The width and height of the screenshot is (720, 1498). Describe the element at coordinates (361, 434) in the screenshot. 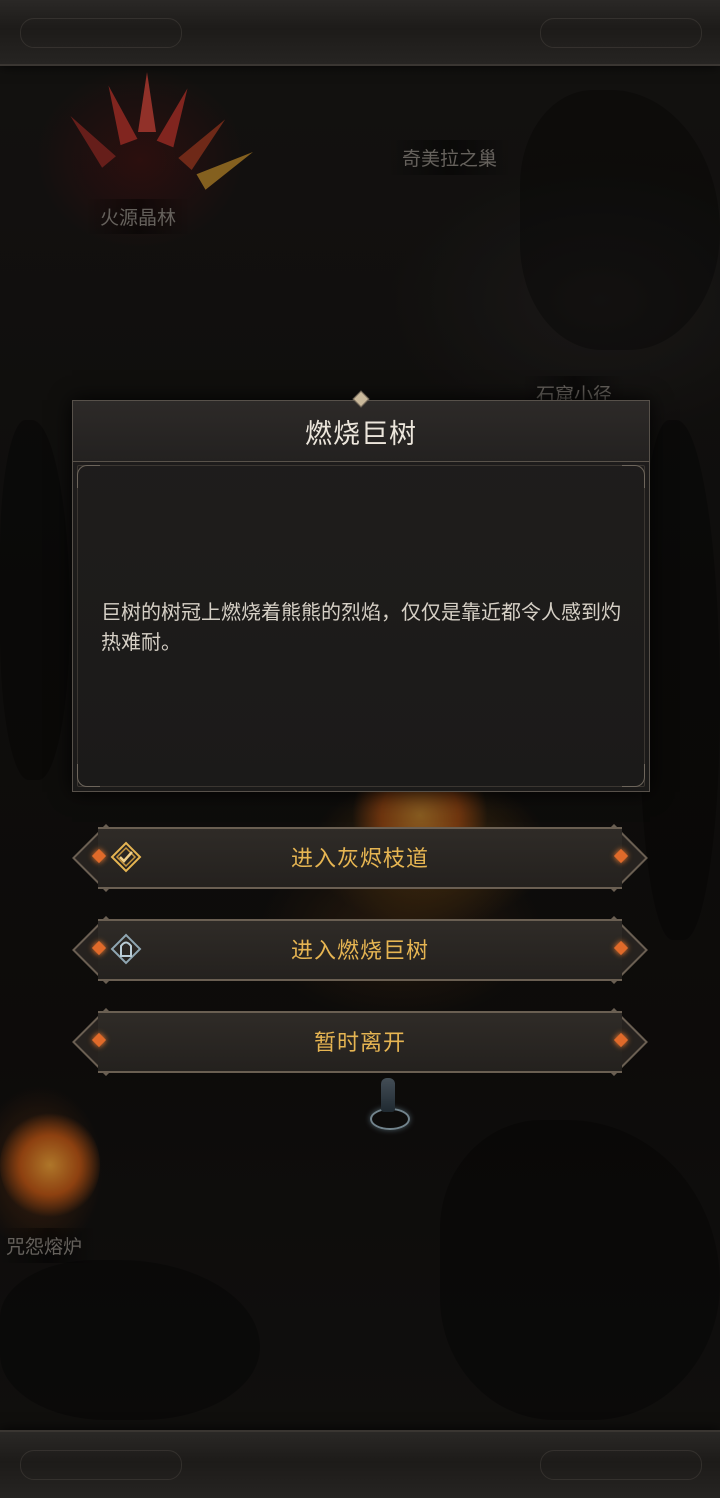

I see `dialog-title: 燃烧巨树` at that location.